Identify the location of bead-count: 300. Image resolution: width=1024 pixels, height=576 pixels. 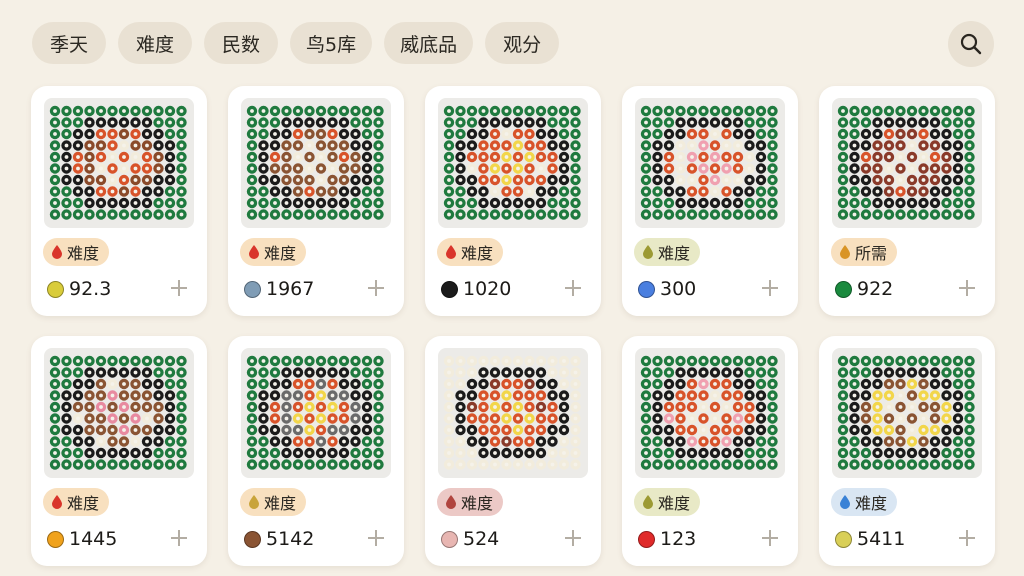
(667, 289).